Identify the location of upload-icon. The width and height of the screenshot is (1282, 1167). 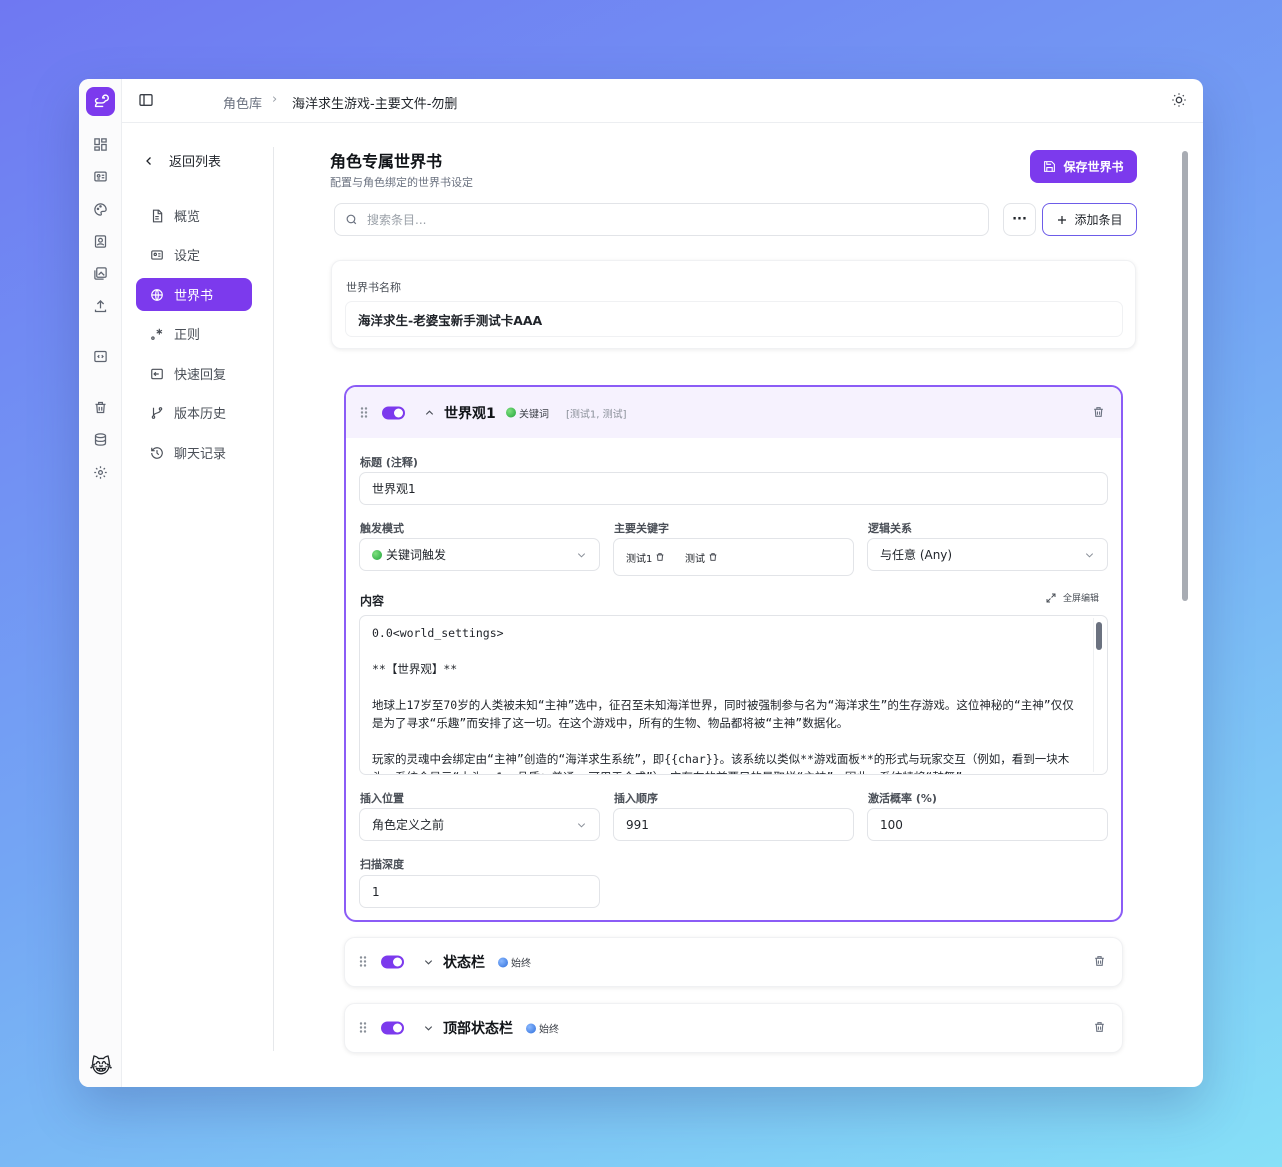
(100, 306).